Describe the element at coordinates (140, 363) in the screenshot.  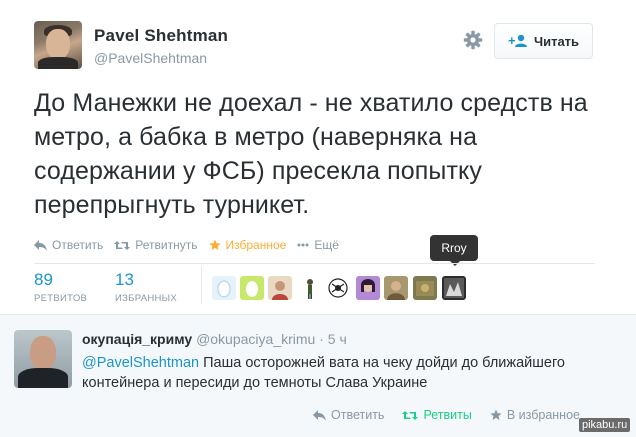
I see `reply-mention: @PavelShehtman` at that location.